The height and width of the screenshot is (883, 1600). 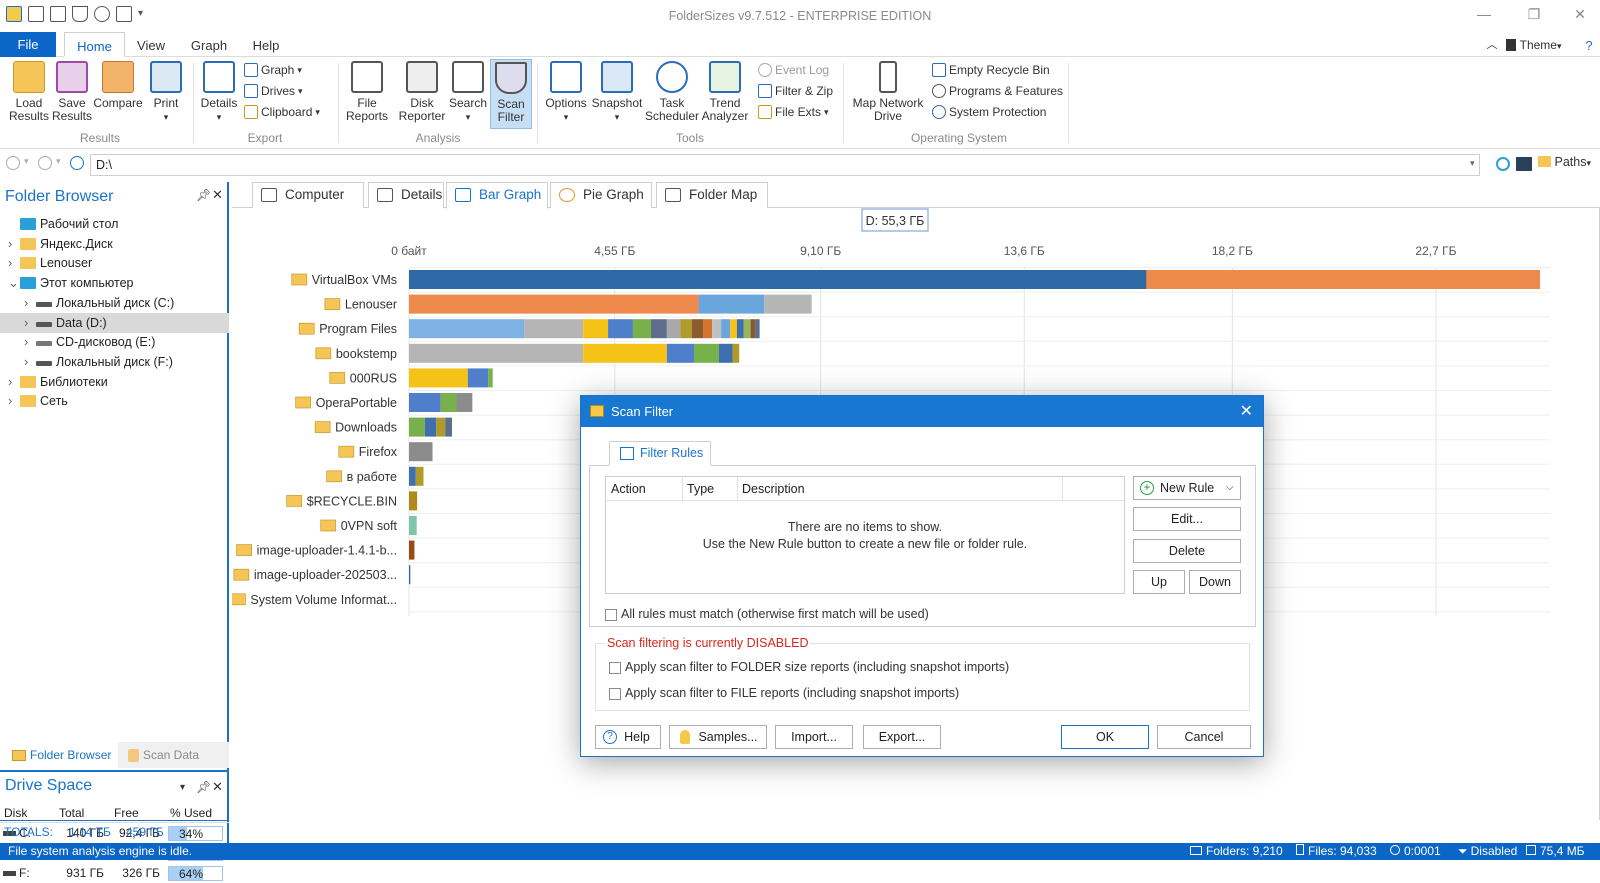 What do you see at coordinates (352, 501) in the screenshot?
I see `category-label: $RECYCLE.BIN` at bounding box center [352, 501].